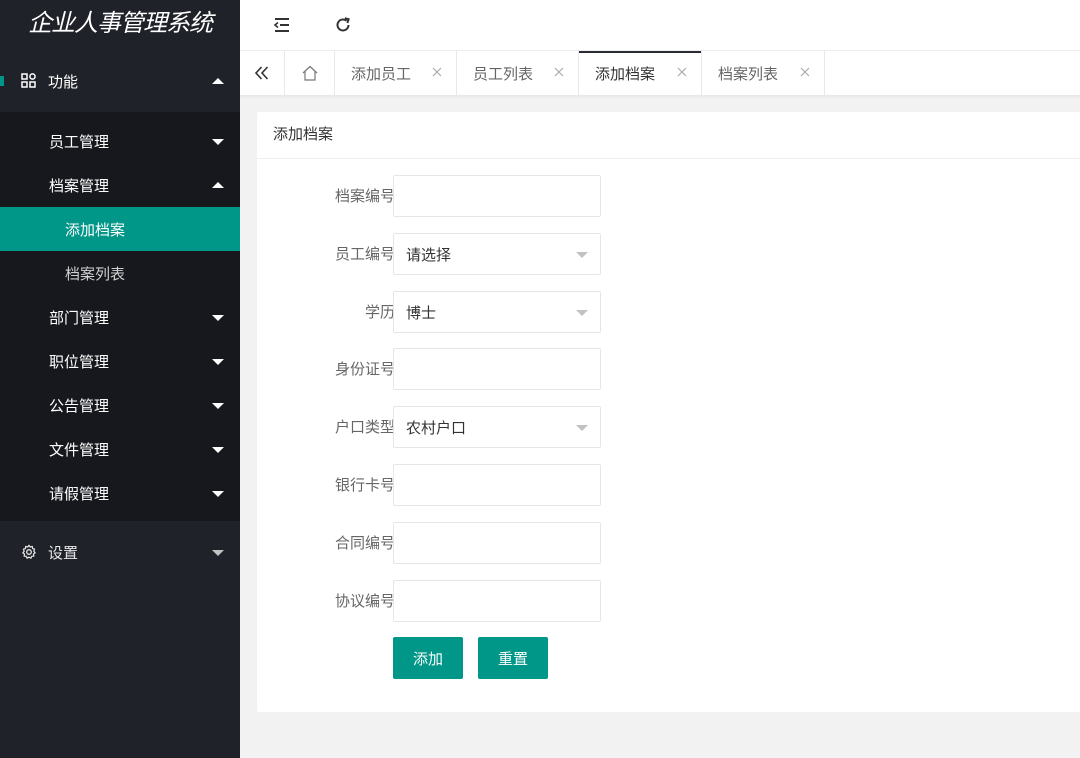 The image size is (1080, 758). Describe the element at coordinates (120, 552) in the screenshot. I see `menu-group-settings: 设置` at that location.